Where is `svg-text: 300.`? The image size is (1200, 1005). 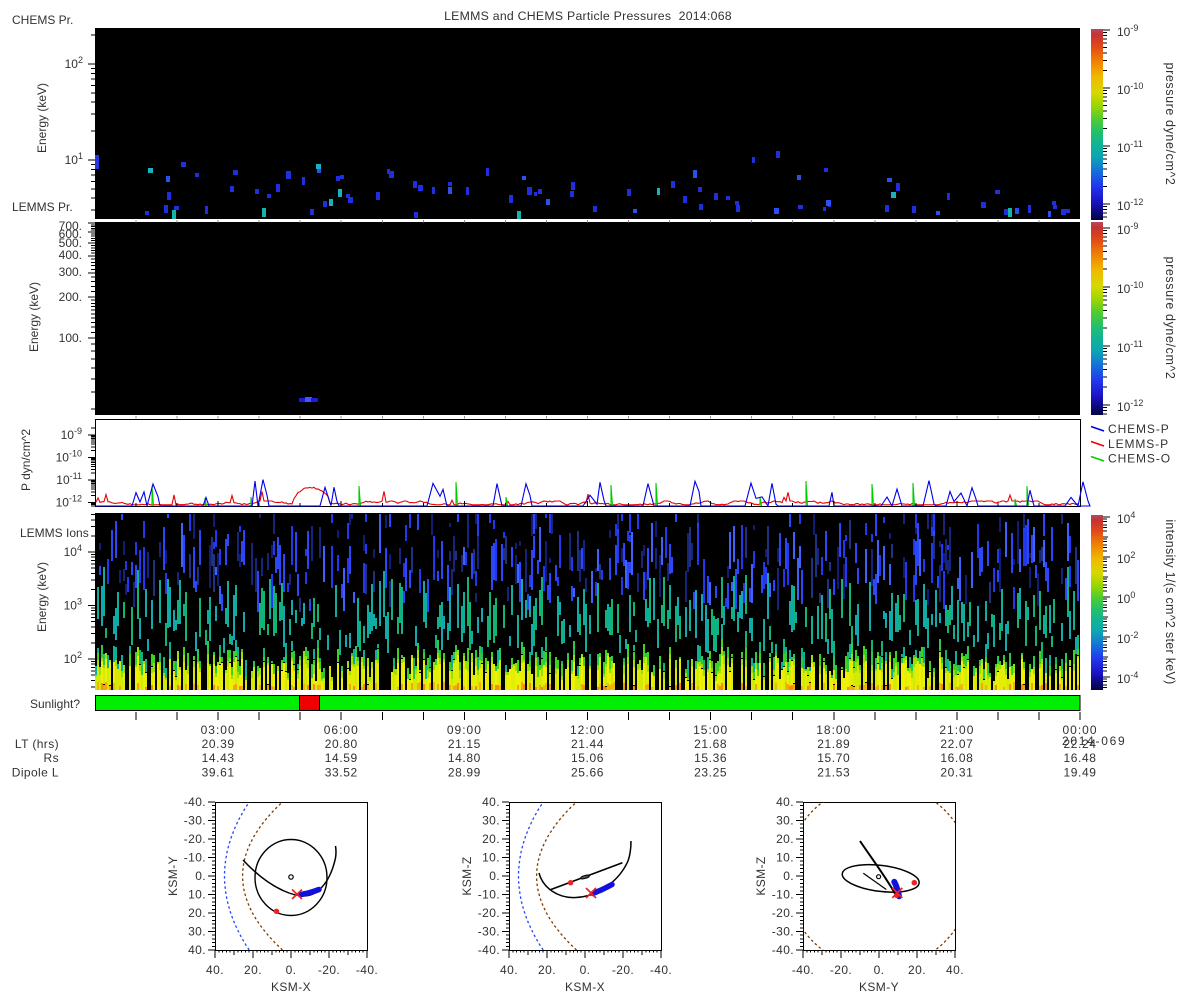 svg-text: 300. is located at coordinates (70, 272).